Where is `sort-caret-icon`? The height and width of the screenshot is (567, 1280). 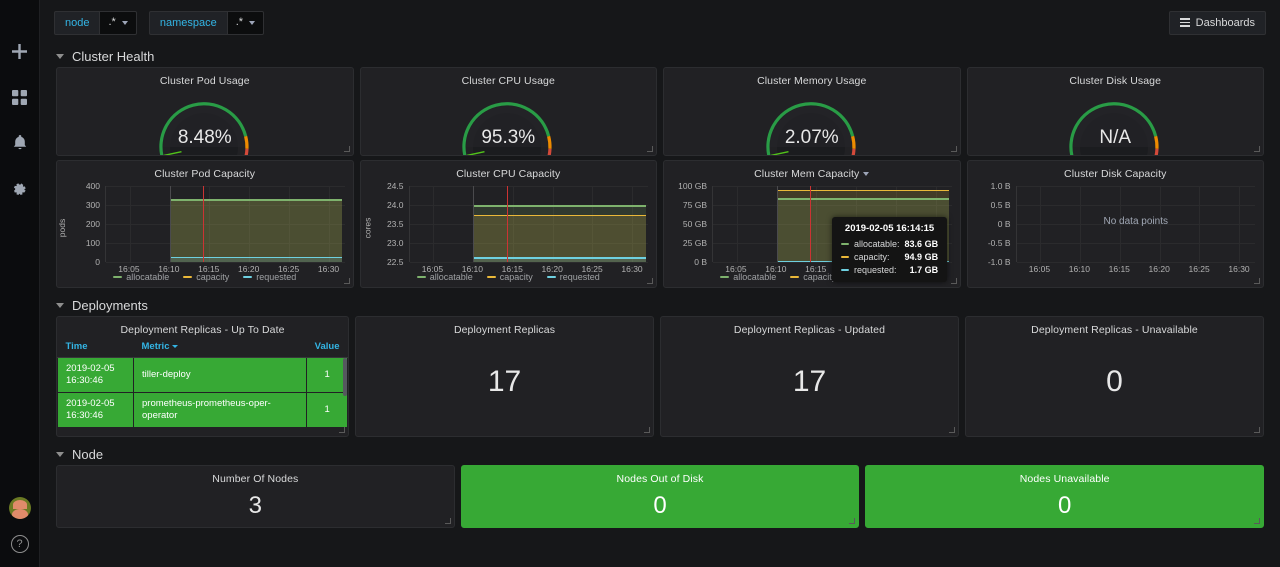
sort-caret-icon is located at coordinates (175, 346).